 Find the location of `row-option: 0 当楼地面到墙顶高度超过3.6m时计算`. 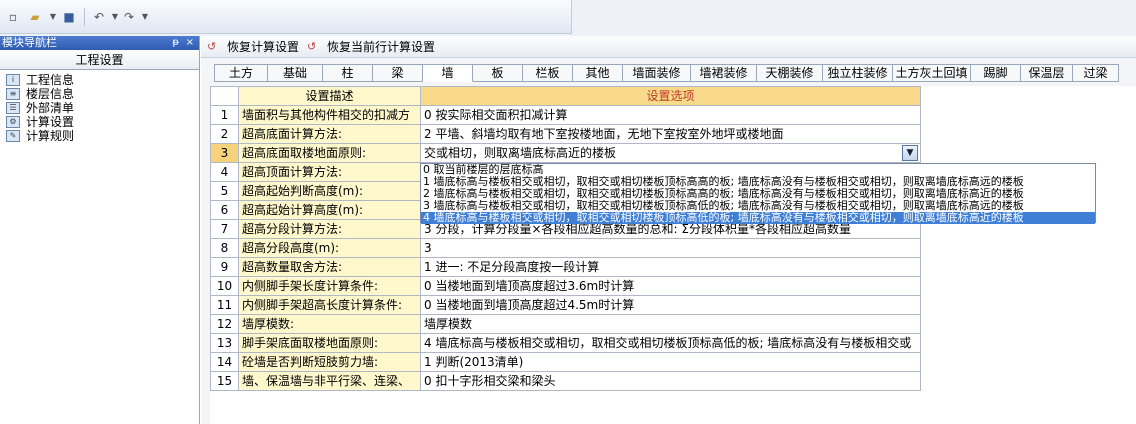

row-option: 0 当楼地面到墙顶高度超过3.6m时计算 is located at coordinates (670, 286).